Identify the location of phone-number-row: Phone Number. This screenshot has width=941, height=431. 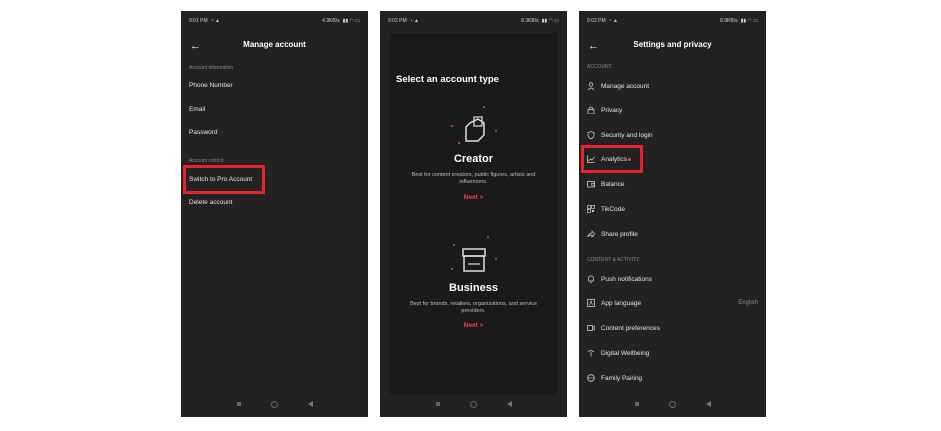
(274, 85).